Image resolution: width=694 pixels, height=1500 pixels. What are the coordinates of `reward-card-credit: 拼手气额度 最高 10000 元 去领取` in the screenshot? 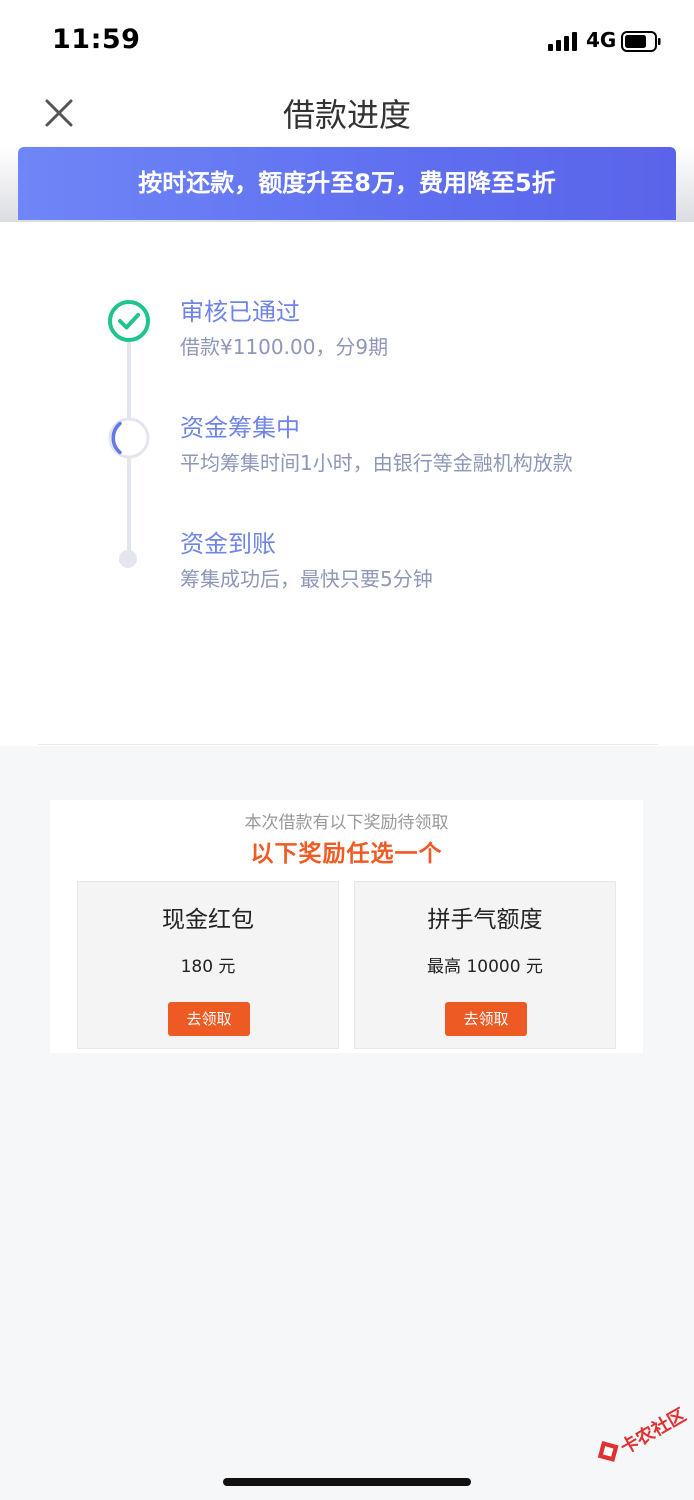 It's located at (485, 965).